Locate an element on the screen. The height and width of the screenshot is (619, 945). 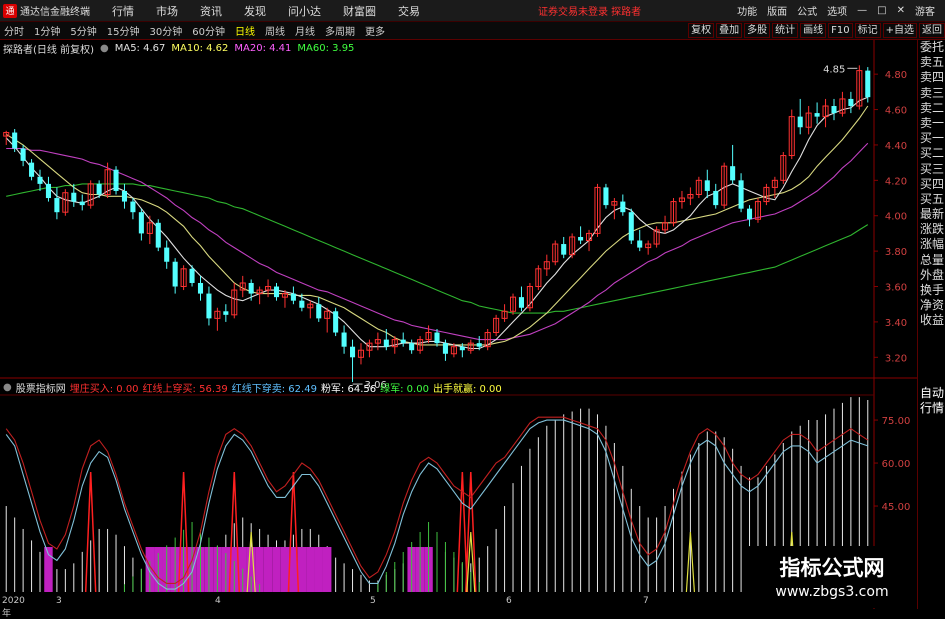
btn-huaxian: 画线 is located at coordinates (813, 30).